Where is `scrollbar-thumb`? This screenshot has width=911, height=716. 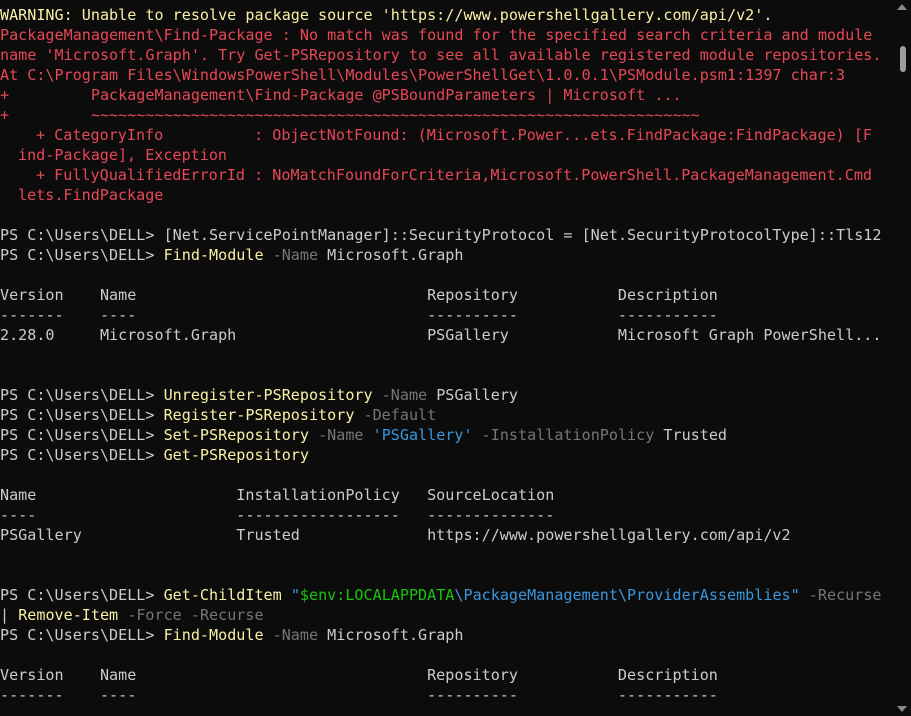 scrollbar-thumb is located at coordinates (903, 59).